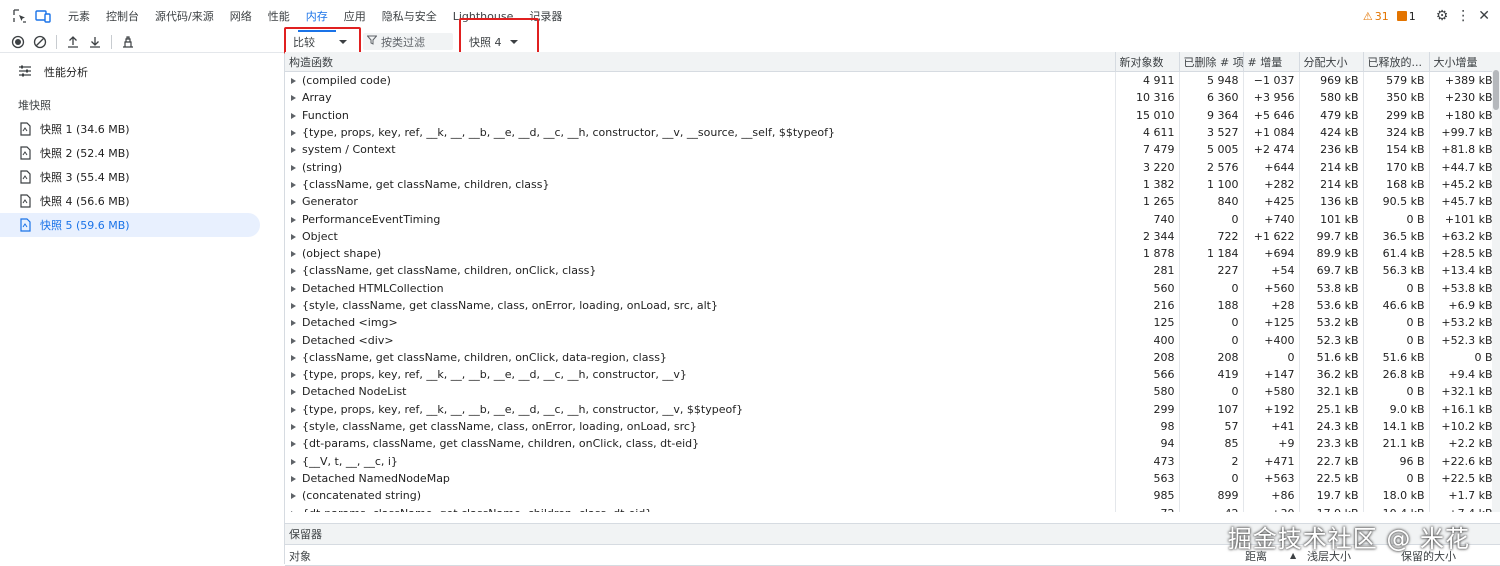  I want to click on value-cell: +81.8 kB, so click(1463, 150).